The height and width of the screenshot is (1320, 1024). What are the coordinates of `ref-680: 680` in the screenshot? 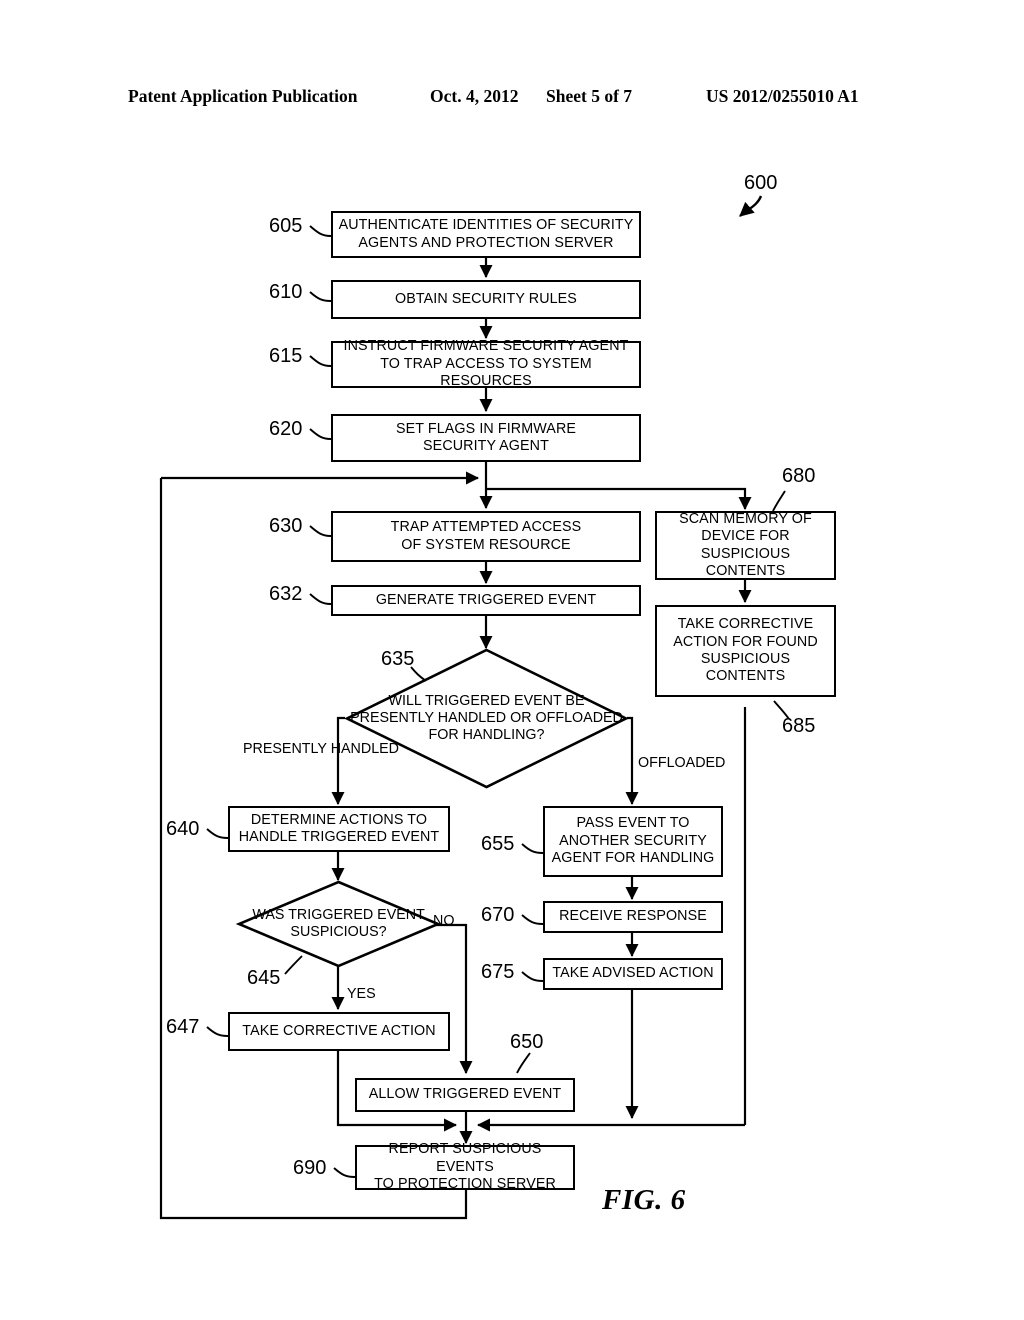 It's located at (799, 476).